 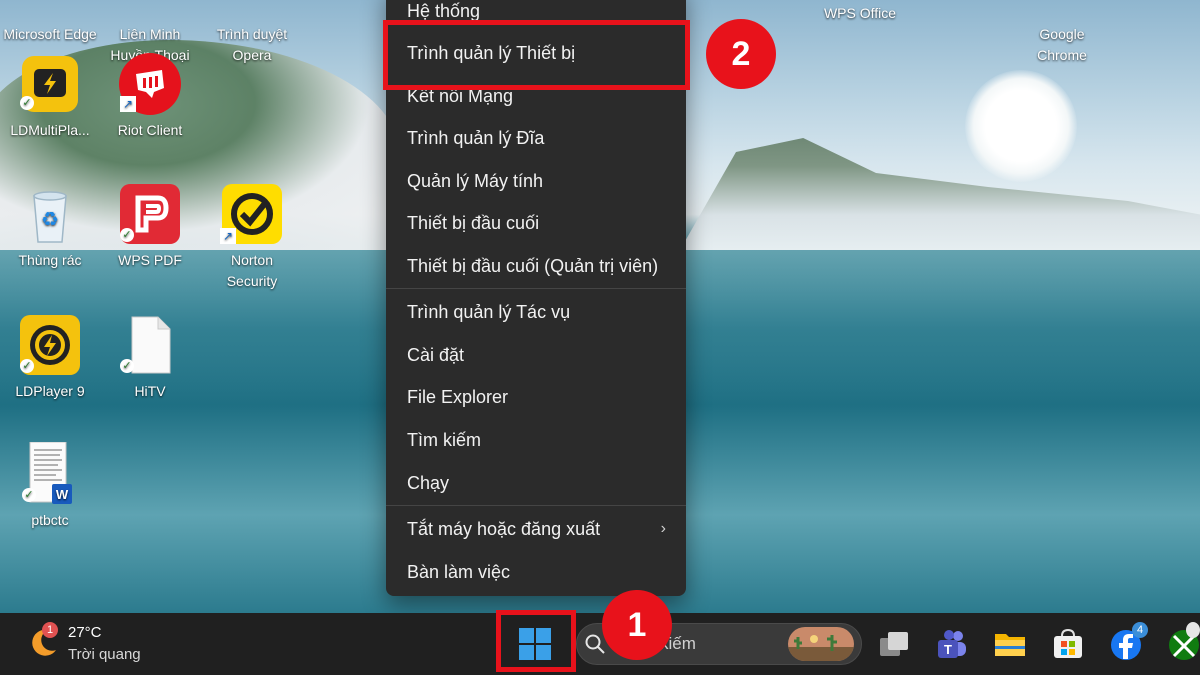 What do you see at coordinates (444, 440) in the screenshot?
I see `menu-item-label: Tìm kiếm` at bounding box center [444, 440].